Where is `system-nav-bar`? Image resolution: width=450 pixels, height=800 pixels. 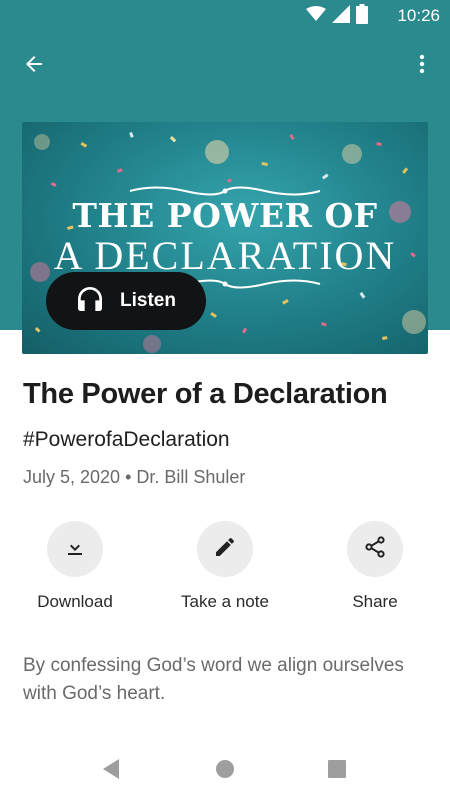
system-nav-bar is located at coordinates (225, 771).